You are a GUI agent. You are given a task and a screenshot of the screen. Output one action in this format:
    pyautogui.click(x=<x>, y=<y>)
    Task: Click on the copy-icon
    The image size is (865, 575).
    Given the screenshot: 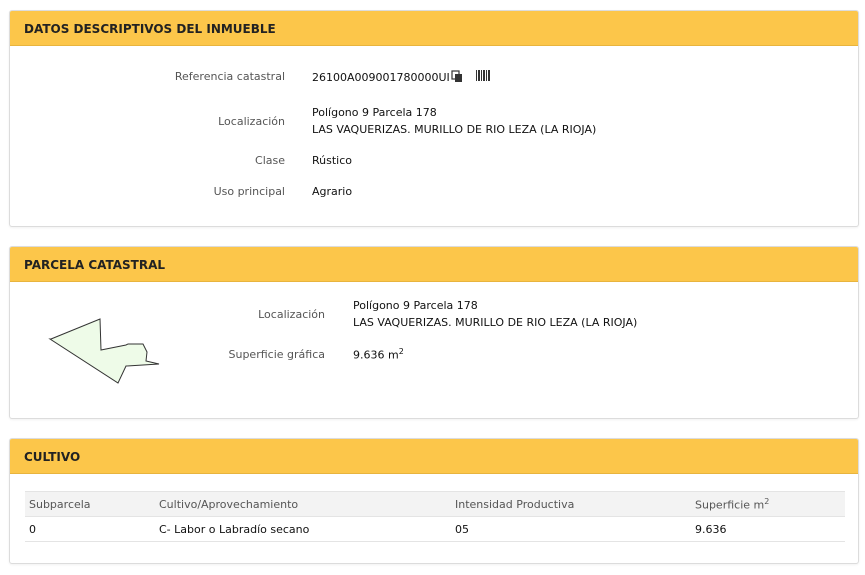 What is the action you would take?
    pyautogui.click(x=457, y=76)
    